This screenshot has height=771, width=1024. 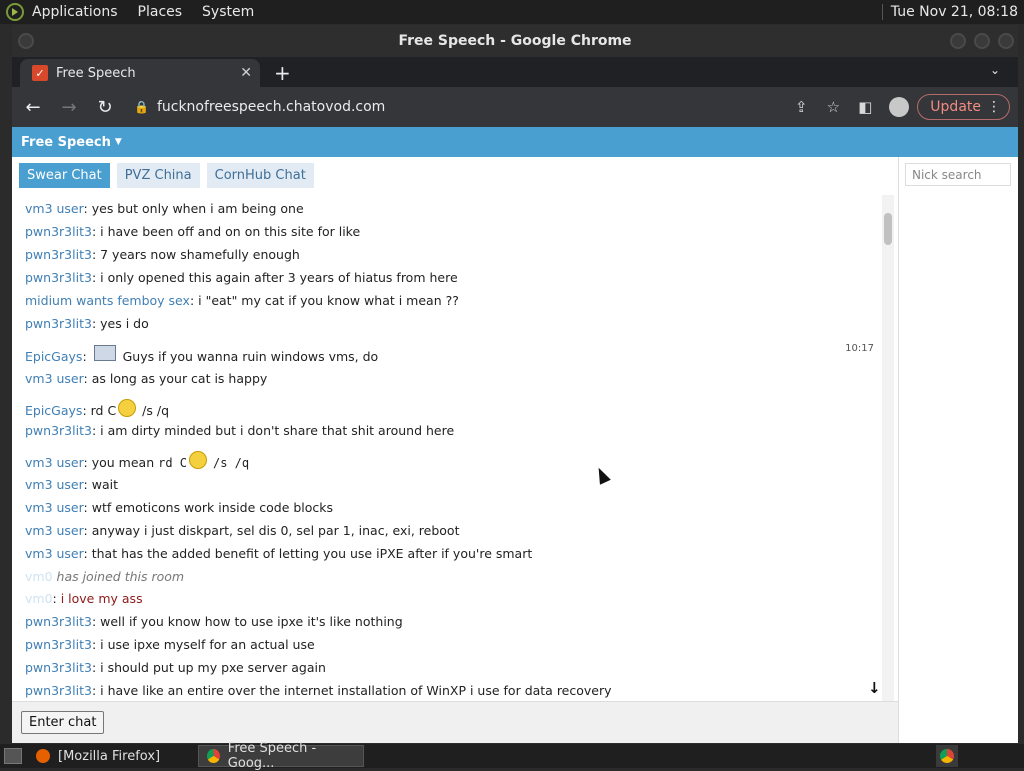 I want to click on enter-chat-button: Enter chat, so click(x=63, y=722).